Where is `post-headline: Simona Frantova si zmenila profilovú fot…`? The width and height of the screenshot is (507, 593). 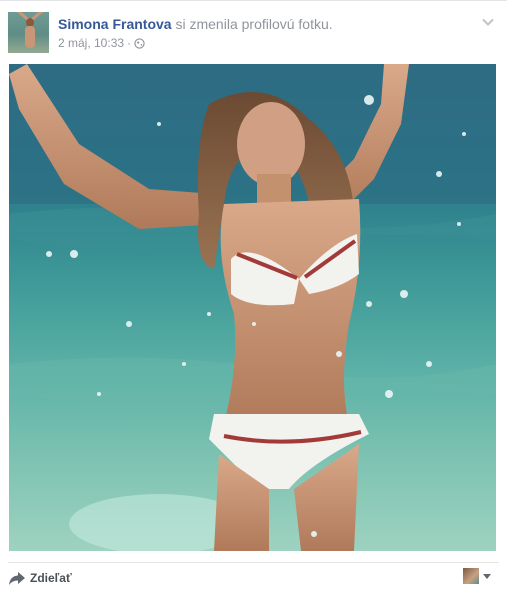 post-headline: Simona Frantova si zmenila profilovú fot… is located at coordinates (195, 24).